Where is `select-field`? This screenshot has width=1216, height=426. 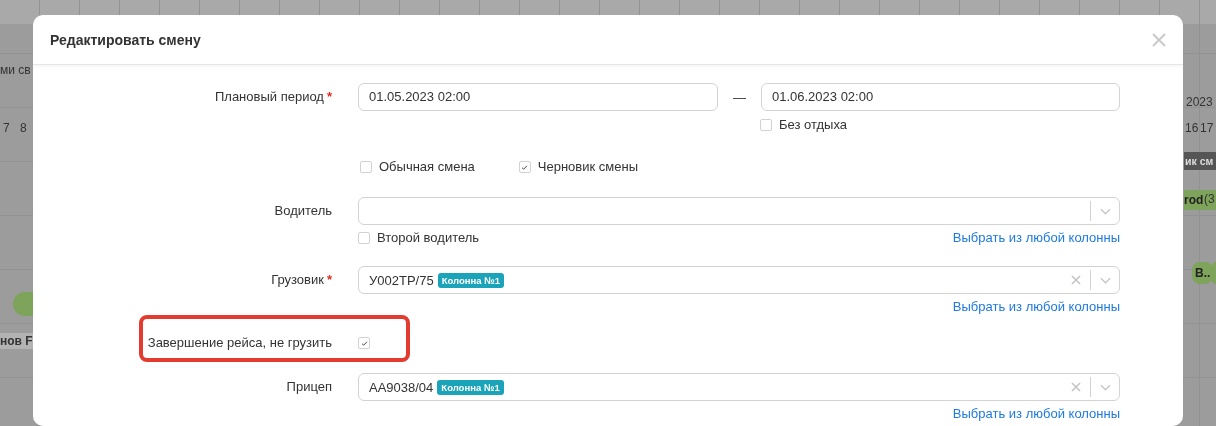
select-field is located at coordinates (739, 211).